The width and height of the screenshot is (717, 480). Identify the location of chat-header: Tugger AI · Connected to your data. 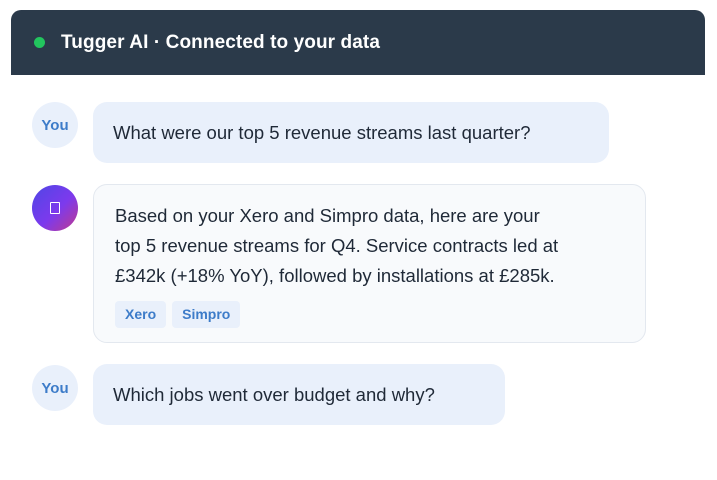
(358, 42).